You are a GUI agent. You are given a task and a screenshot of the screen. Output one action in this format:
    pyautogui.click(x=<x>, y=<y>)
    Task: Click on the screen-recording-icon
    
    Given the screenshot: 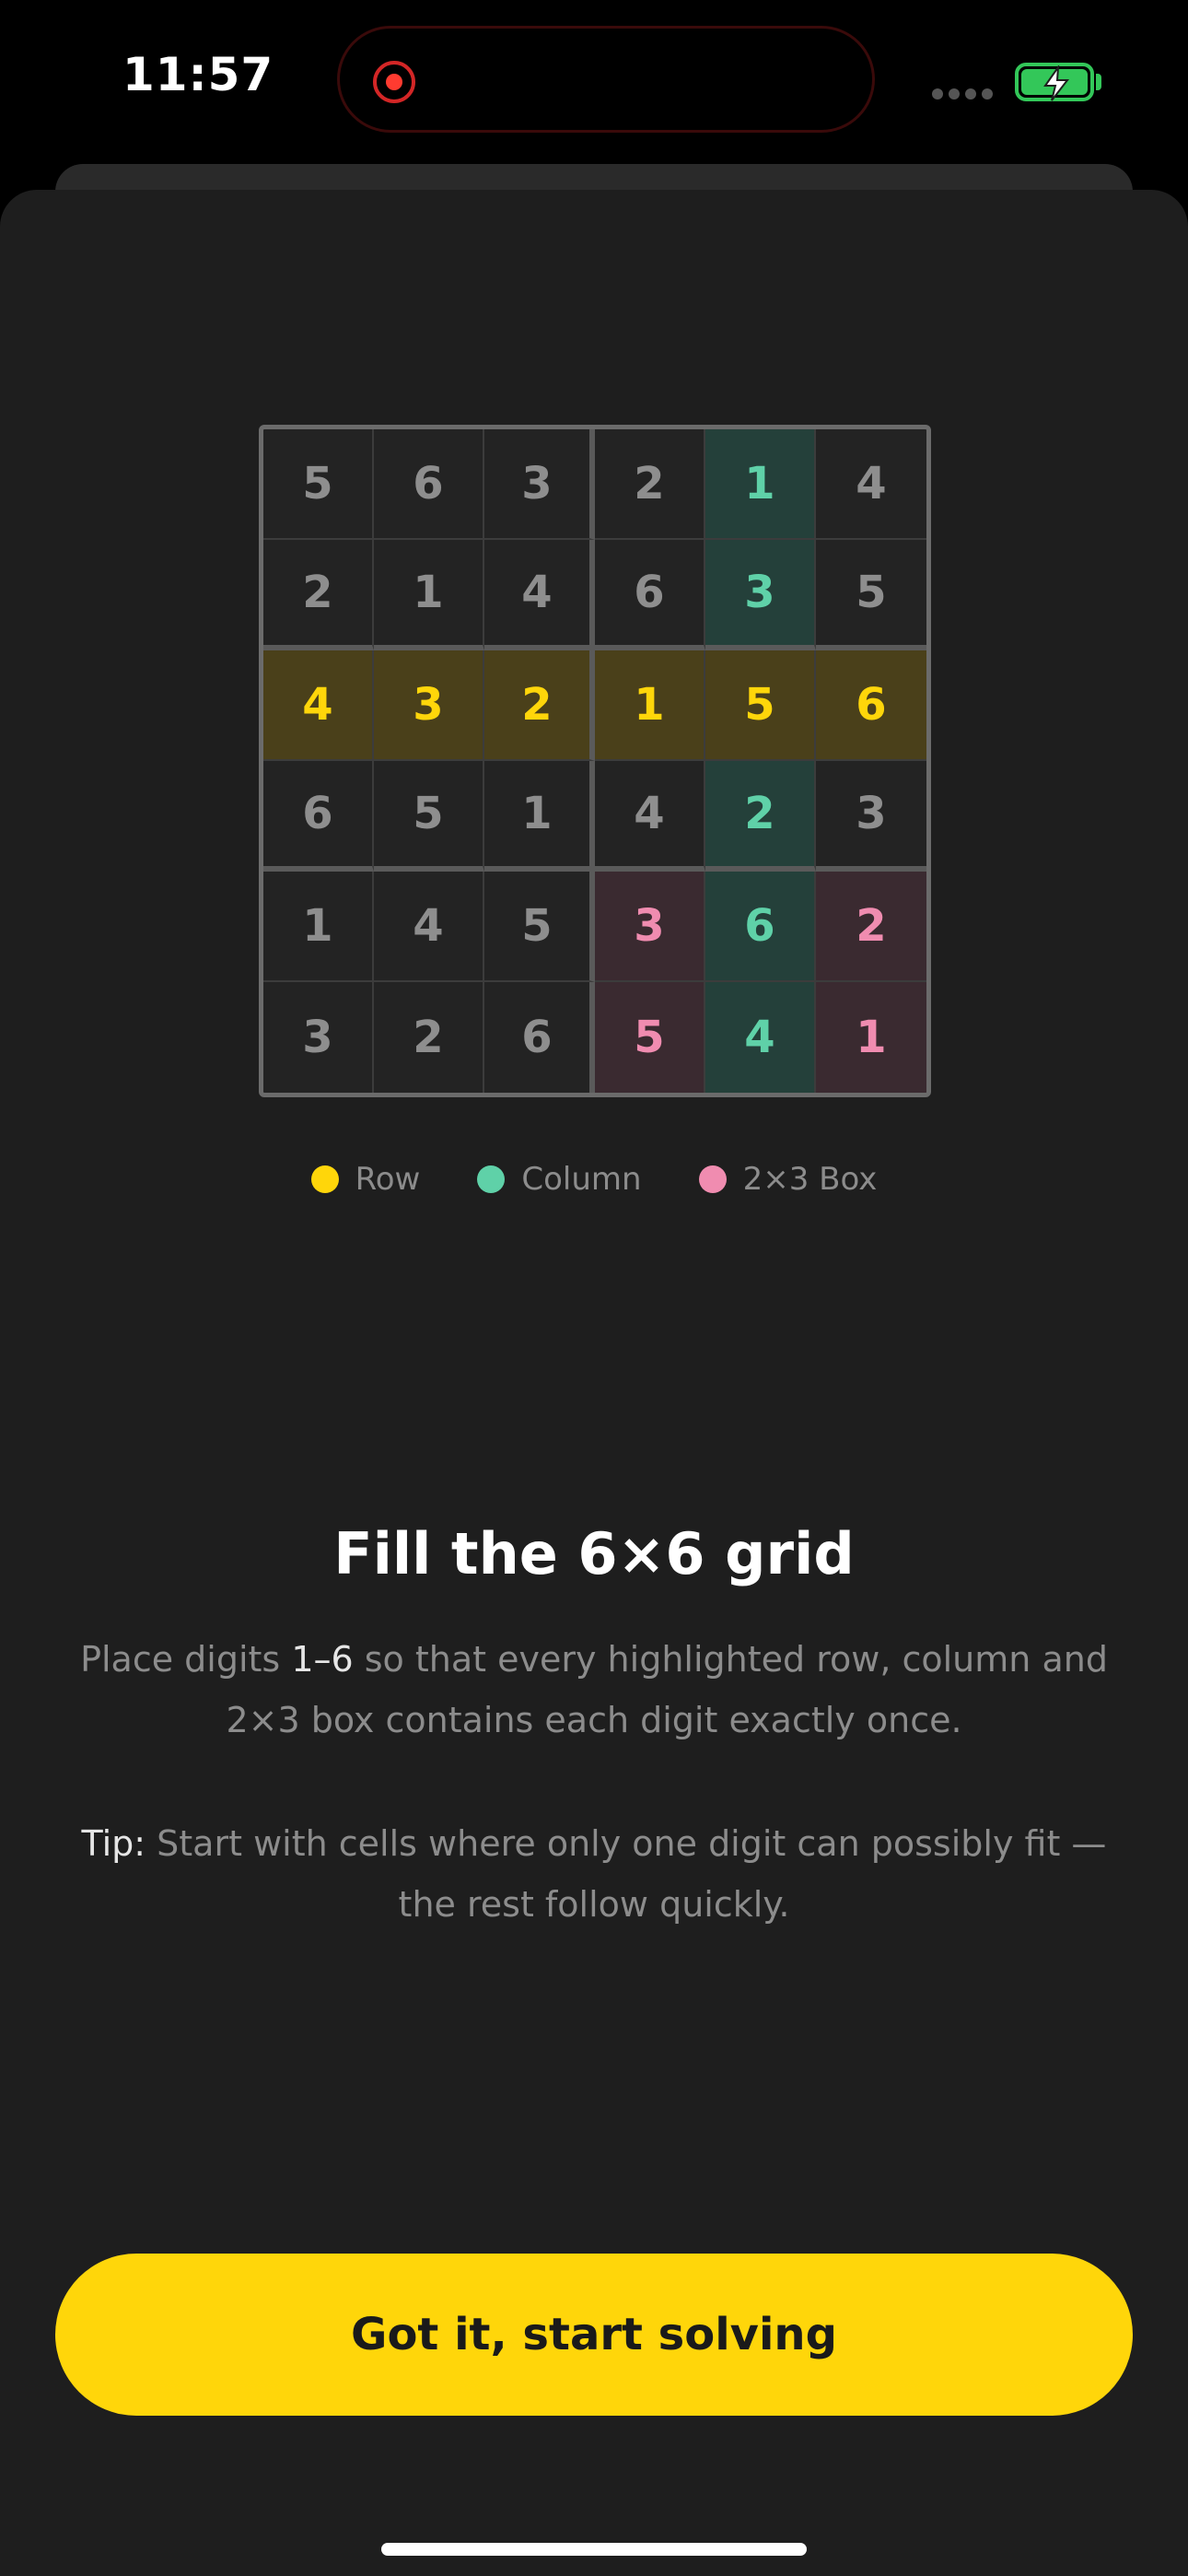 What is the action you would take?
    pyautogui.click(x=394, y=82)
    